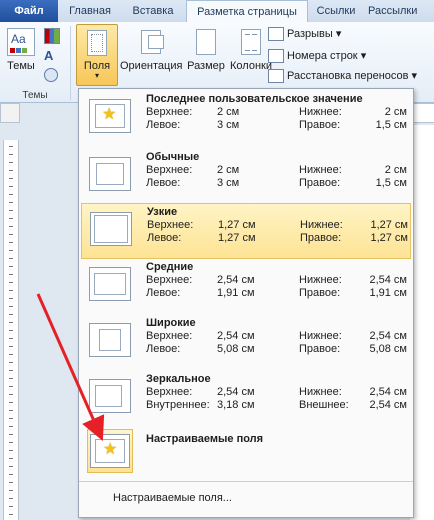 The width and height of the screenshot is (434, 520). What do you see at coordinates (228, 125) in the screenshot?
I see `margin-left-value: 3 см` at bounding box center [228, 125].